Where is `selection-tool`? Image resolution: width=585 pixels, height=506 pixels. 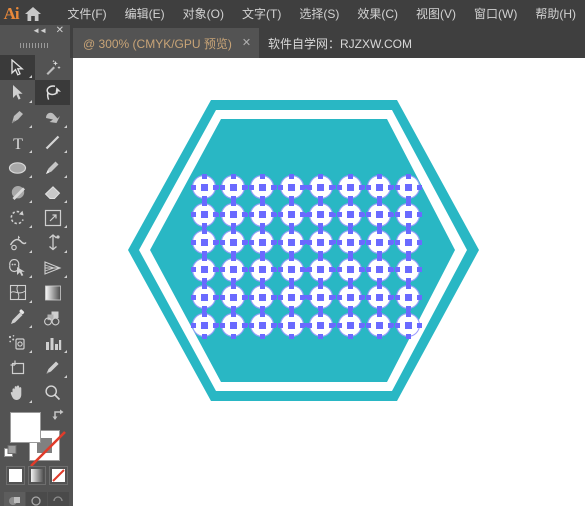 selection-tool is located at coordinates (17, 67).